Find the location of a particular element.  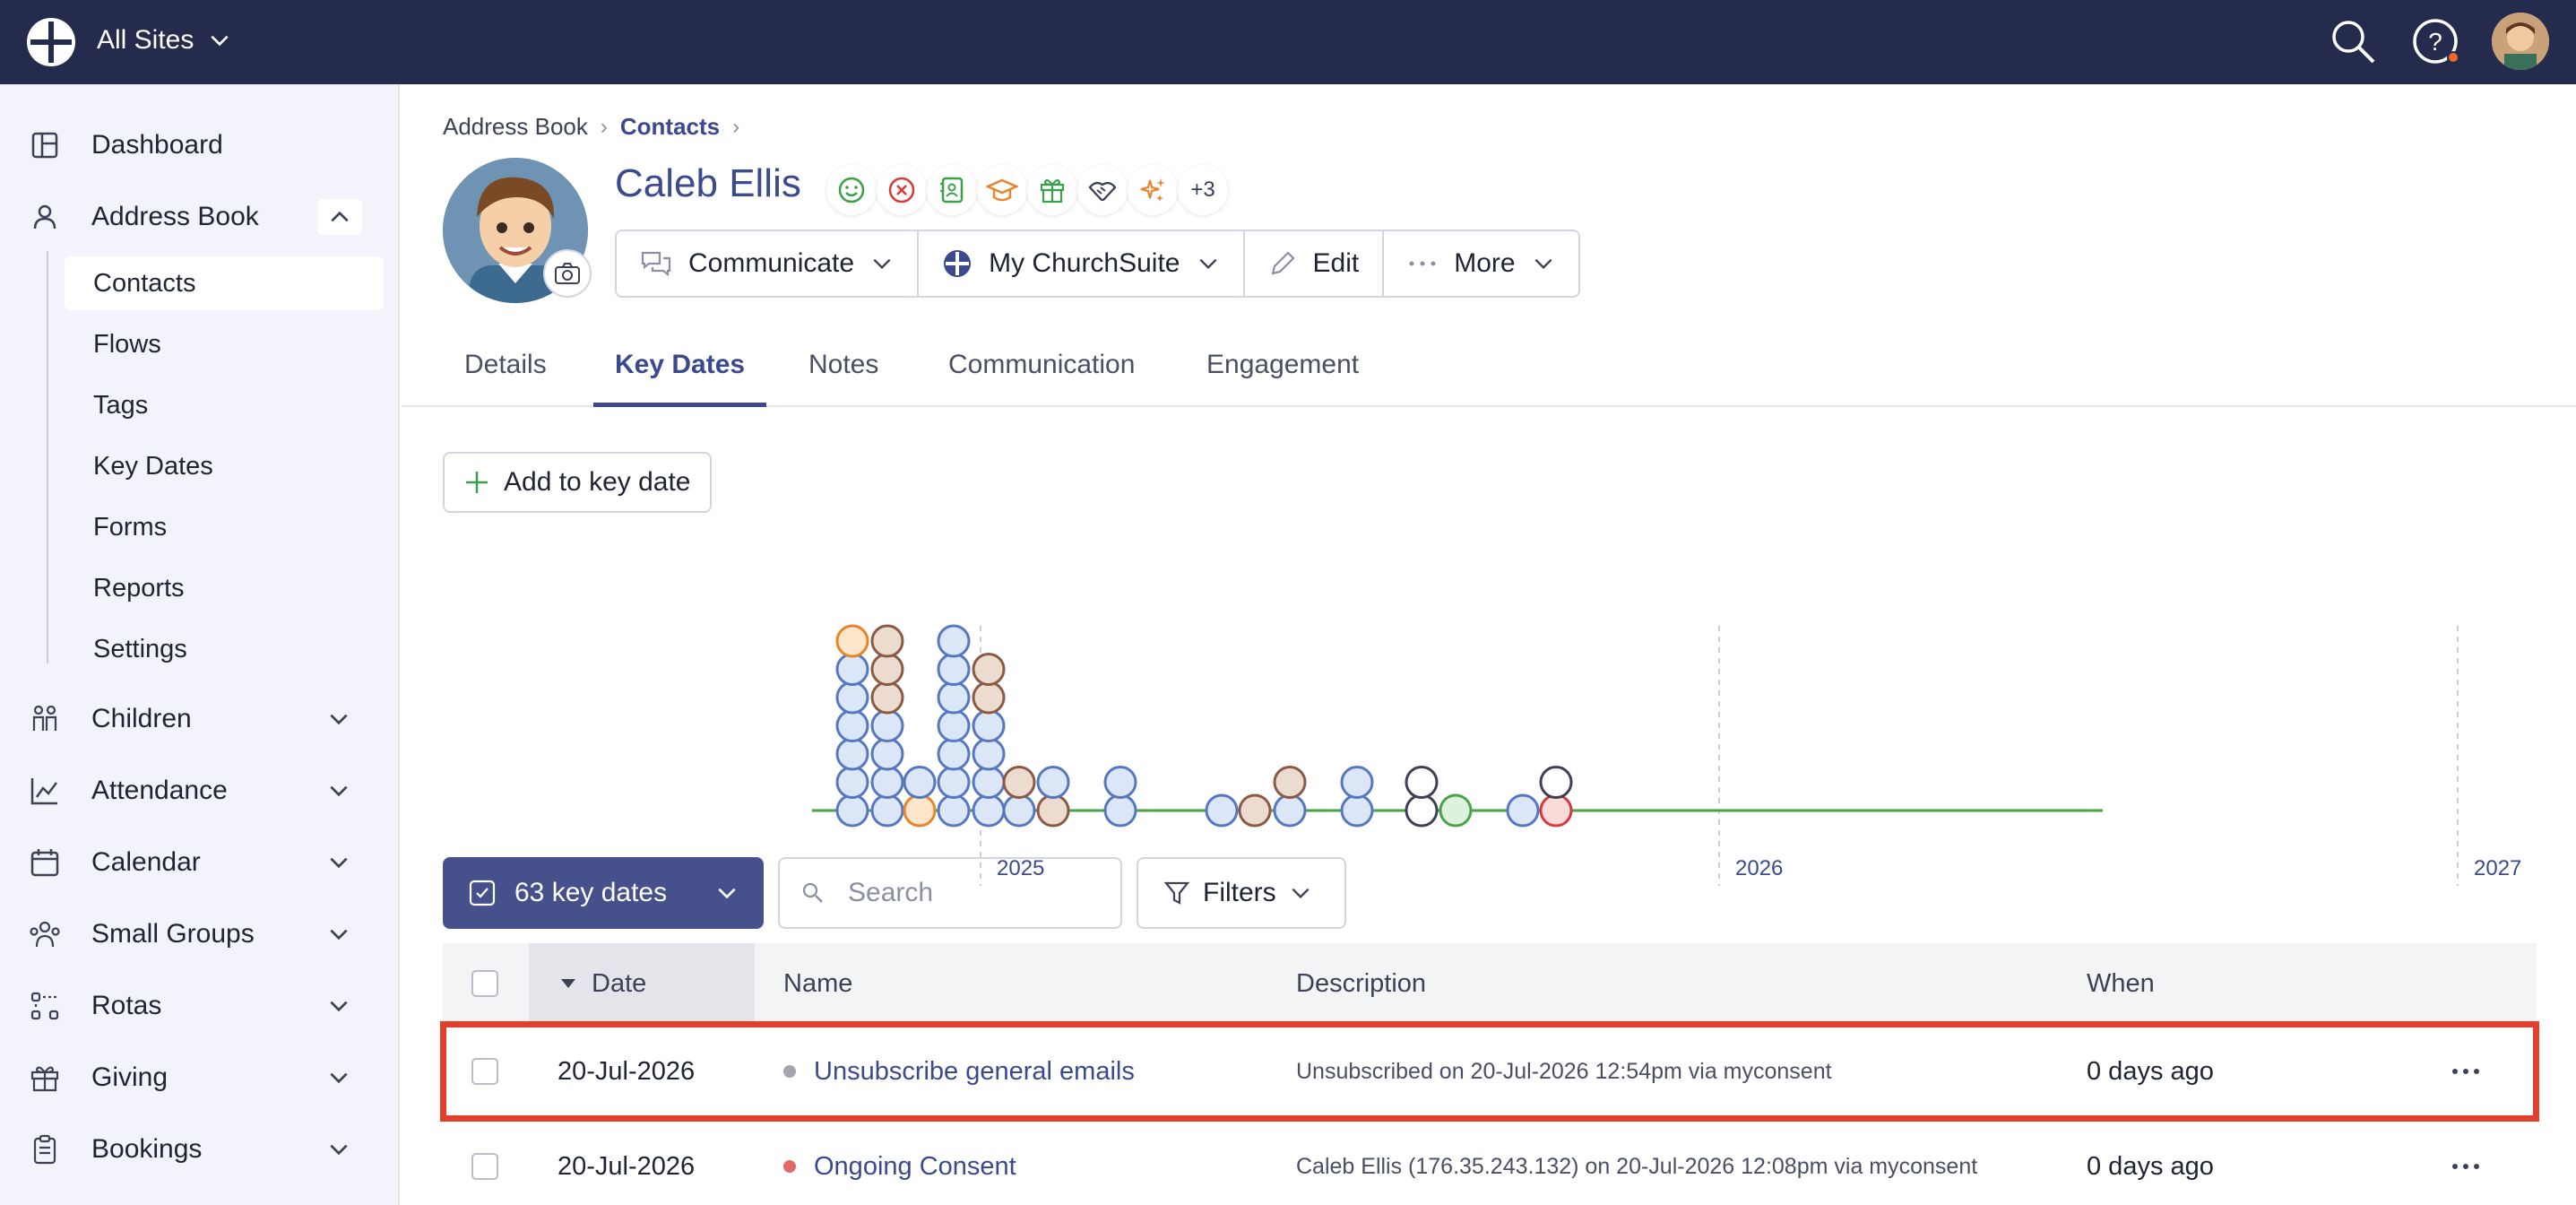

sidebar-item-small-groups: Small Groups is located at coordinates (200, 934).